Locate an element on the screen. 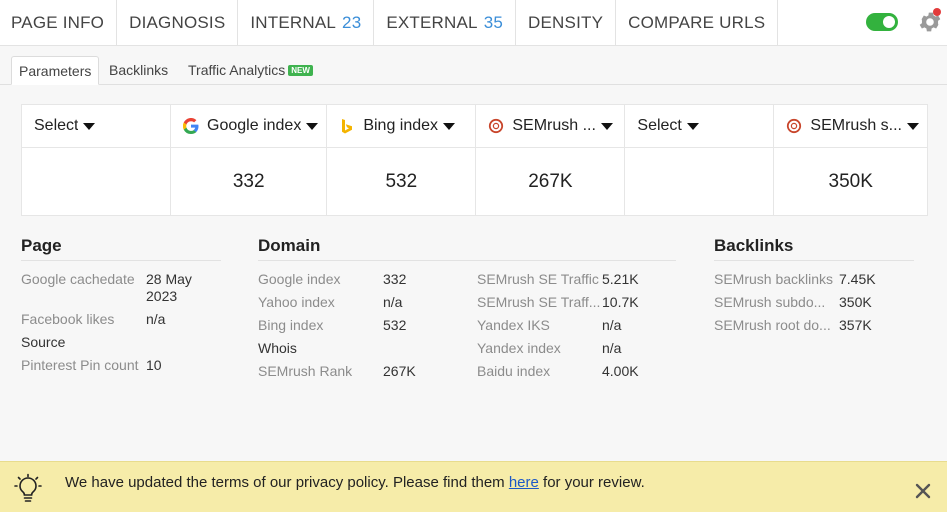 Image resolution: width=947 pixels, height=512 pixels. info-value: 10 is located at coordinates (154, 365).